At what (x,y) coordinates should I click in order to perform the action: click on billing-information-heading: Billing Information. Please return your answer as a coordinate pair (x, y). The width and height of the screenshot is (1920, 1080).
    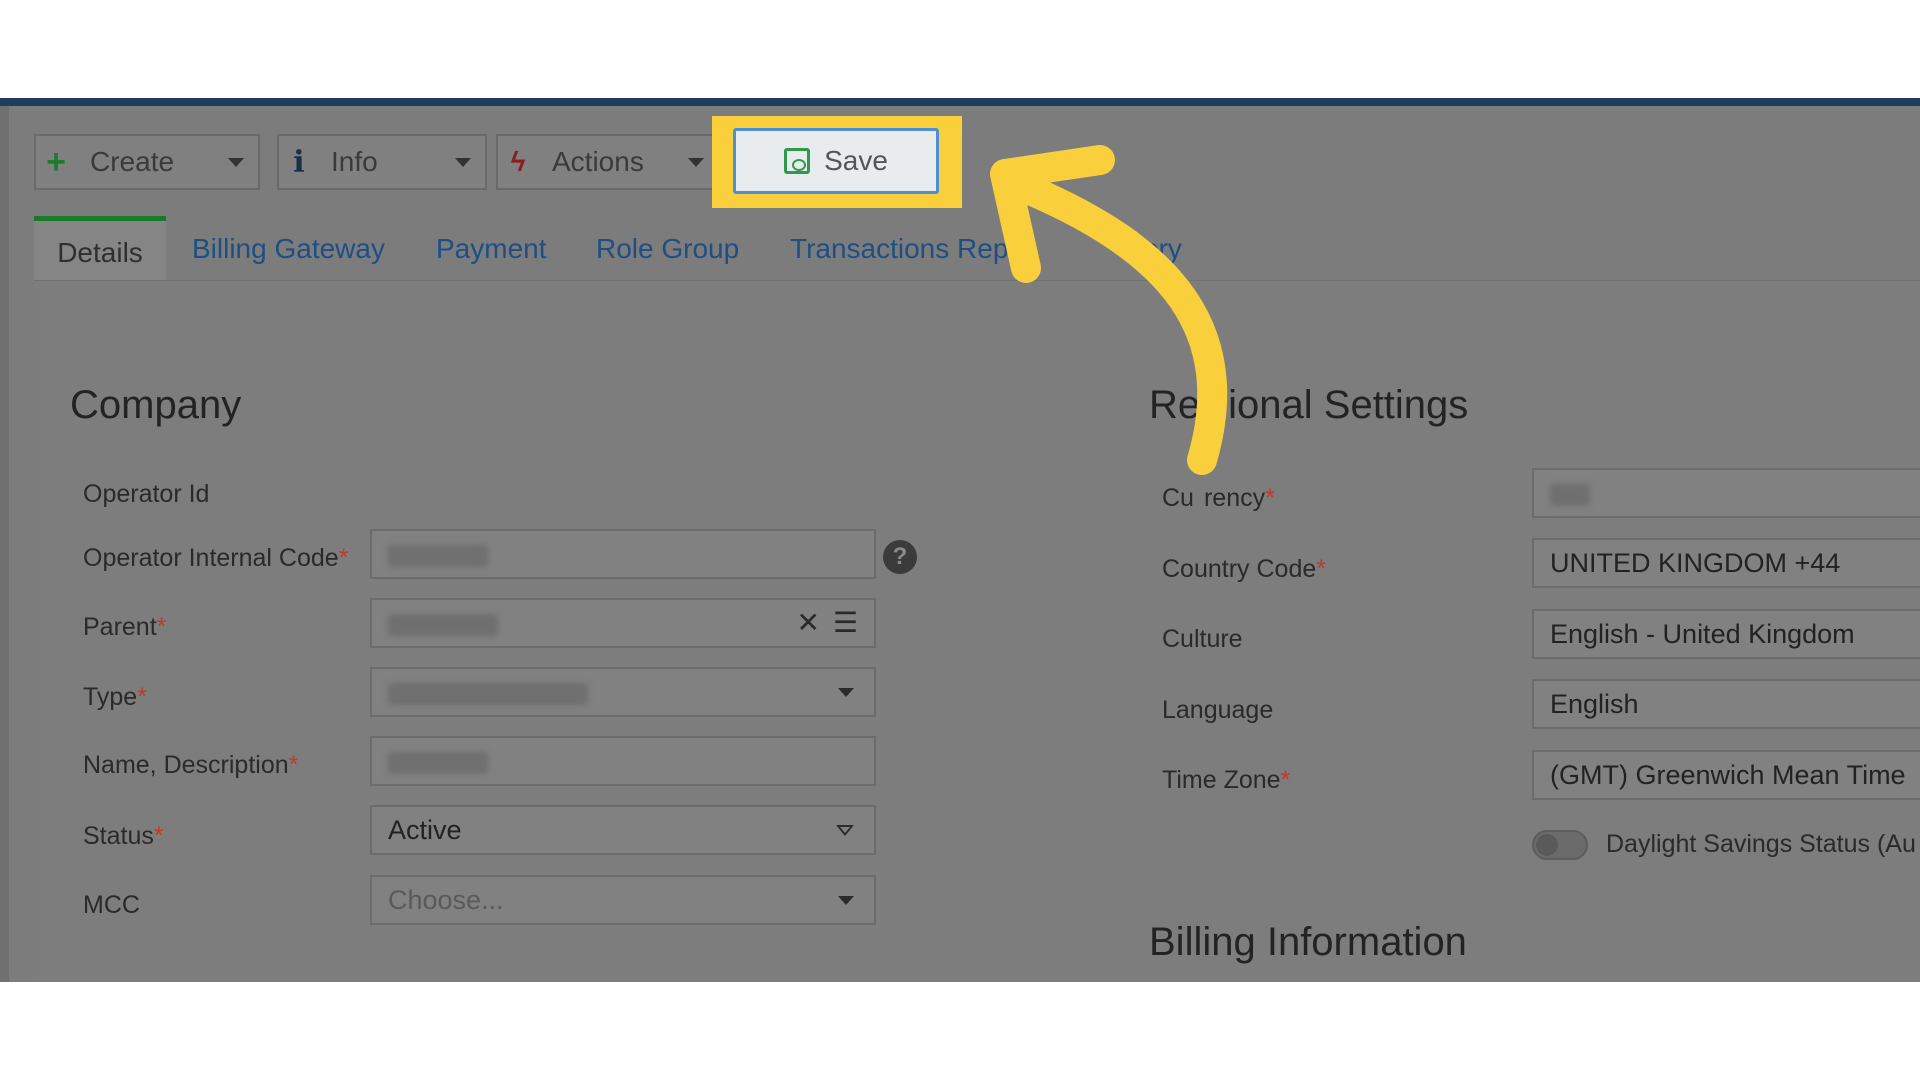
    Looking at the image, I should click on (1308, 942).